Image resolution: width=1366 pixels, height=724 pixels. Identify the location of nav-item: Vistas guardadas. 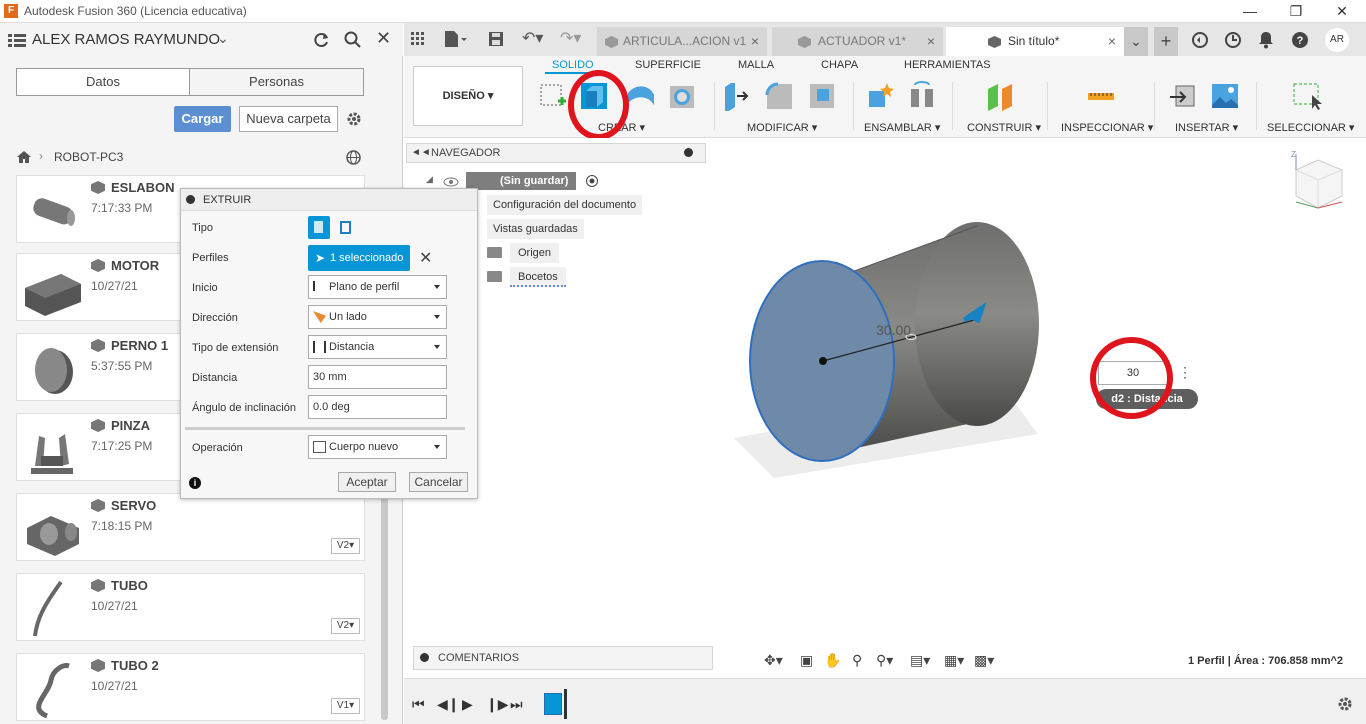
(535, 229).